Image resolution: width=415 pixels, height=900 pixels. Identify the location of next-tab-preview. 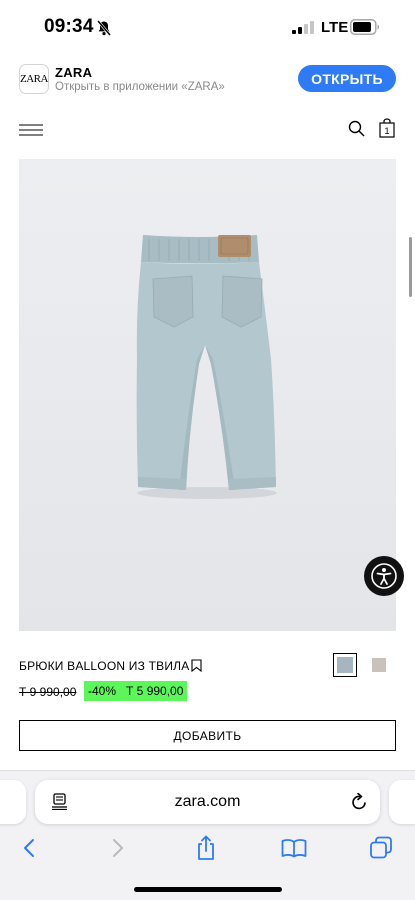
(402, 802).